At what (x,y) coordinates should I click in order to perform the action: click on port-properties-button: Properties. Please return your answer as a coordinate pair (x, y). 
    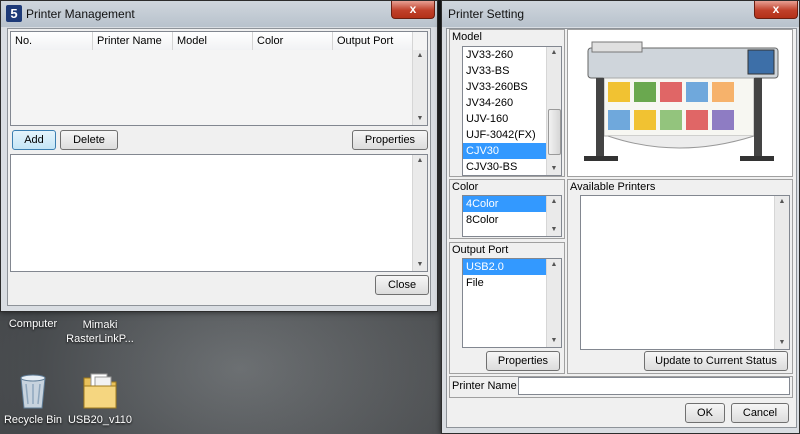
    Looking at the image, I should click on (523, 361).